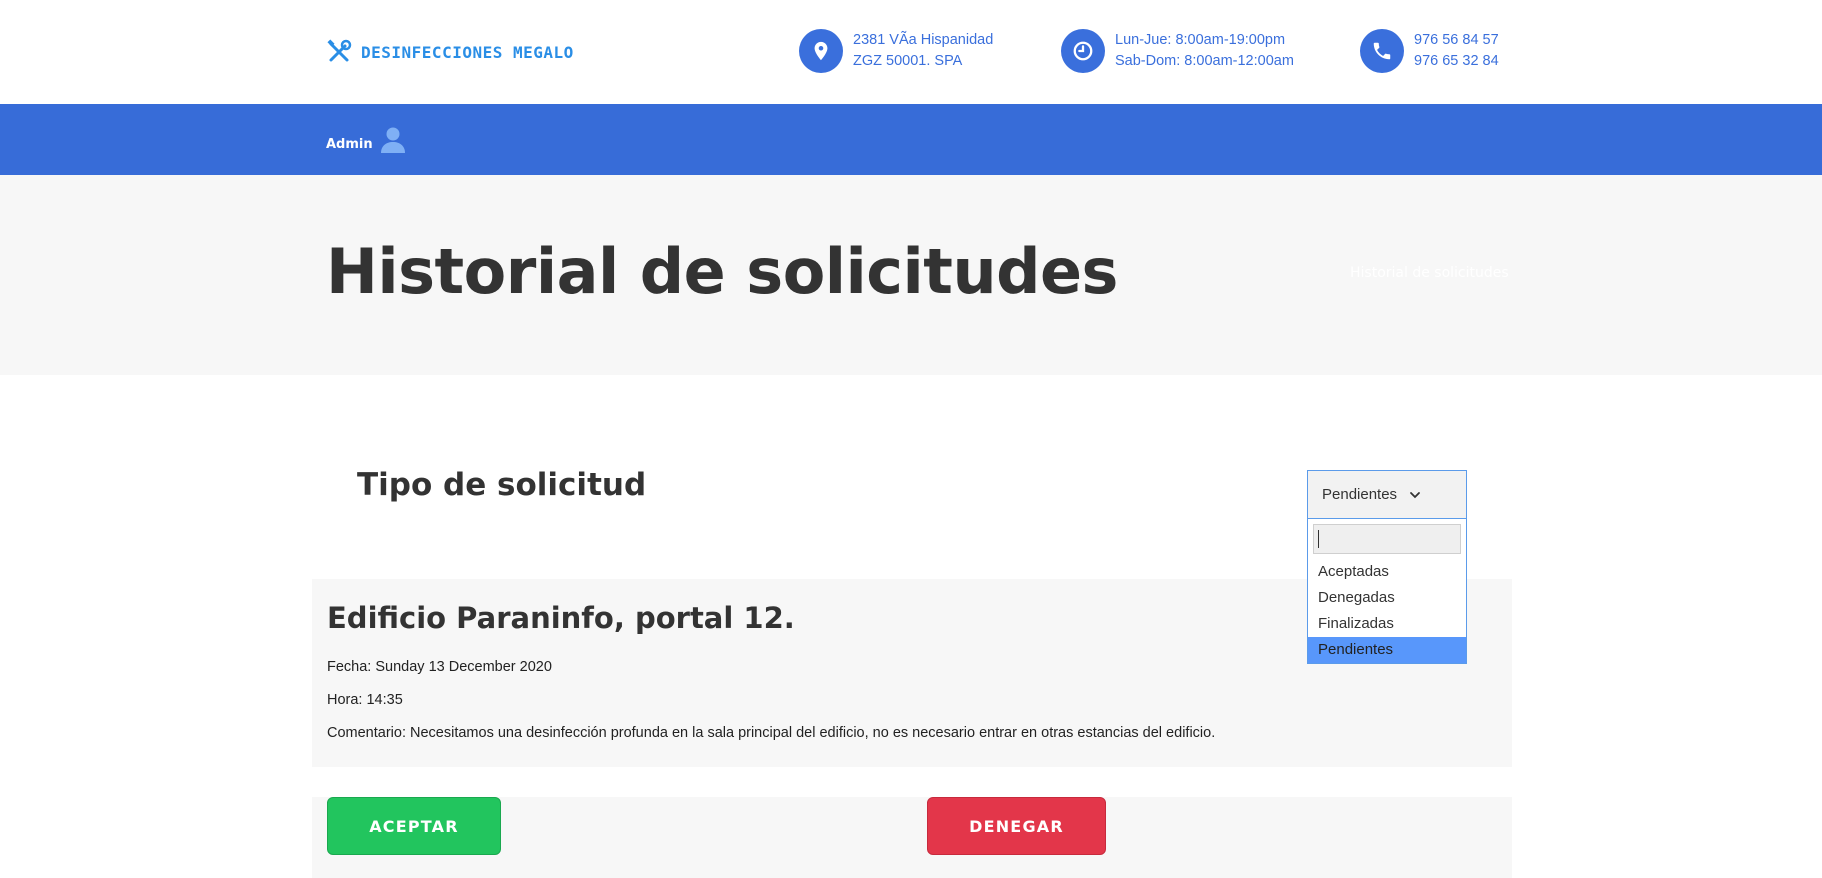 The image size is (1822, 878). What do you see at coordinates (561, 618) in the screenshot?
I see `request-title: Edificio Paraninfo, portal 12.` at bounding box center [561, 618].